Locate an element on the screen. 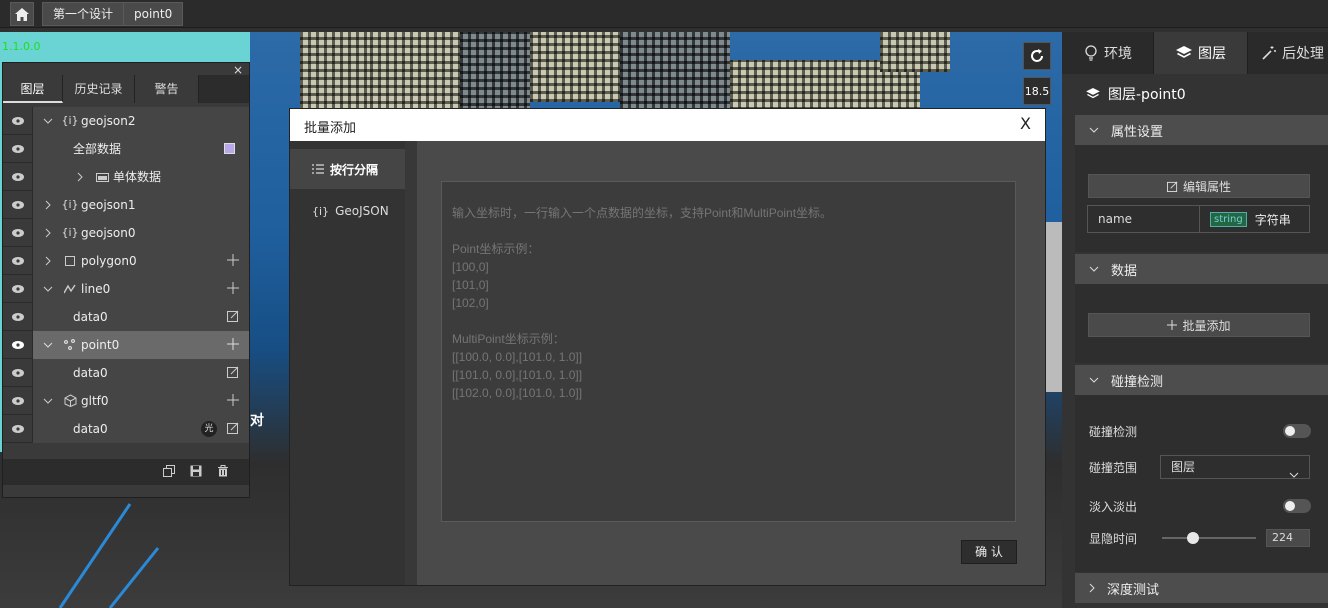 The width and height of the screenshot is (1328, 608). tab-environment: 环境 is located at coordinates (1108, 53).